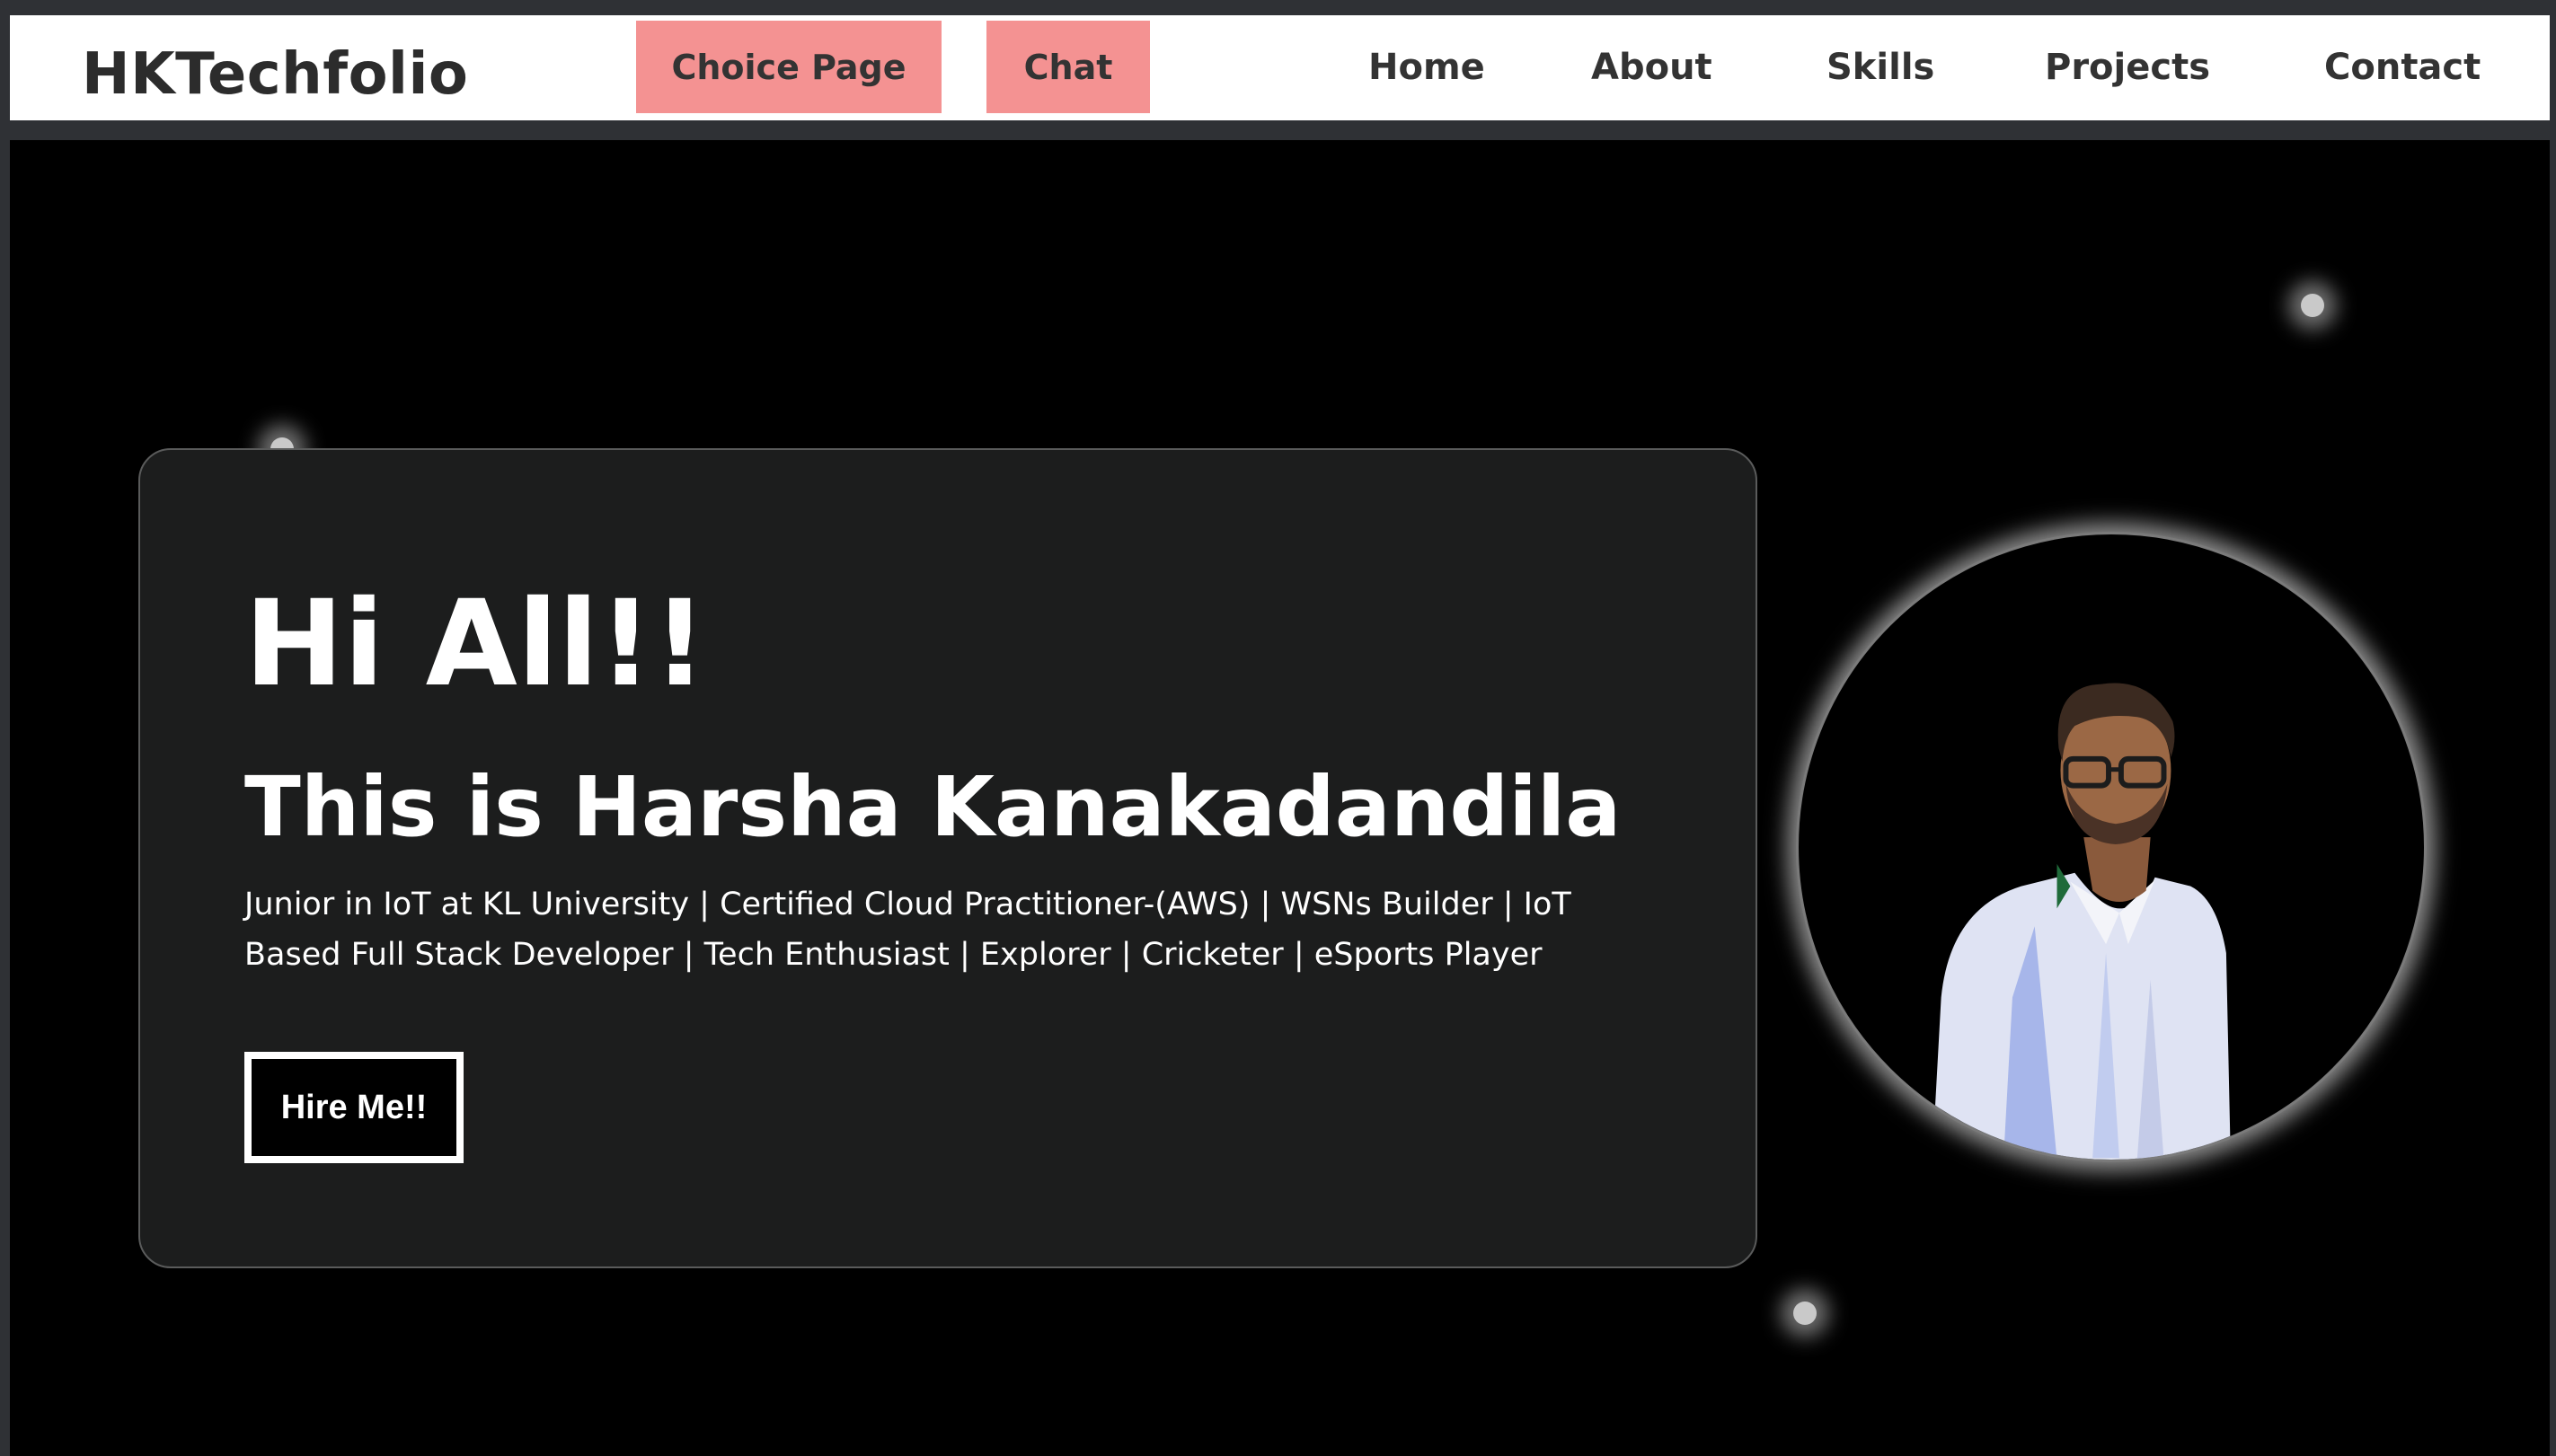 This screenshot has width=2556, height=1456. I want to click on nav-link-contact: Contact, so click(2402, 67).